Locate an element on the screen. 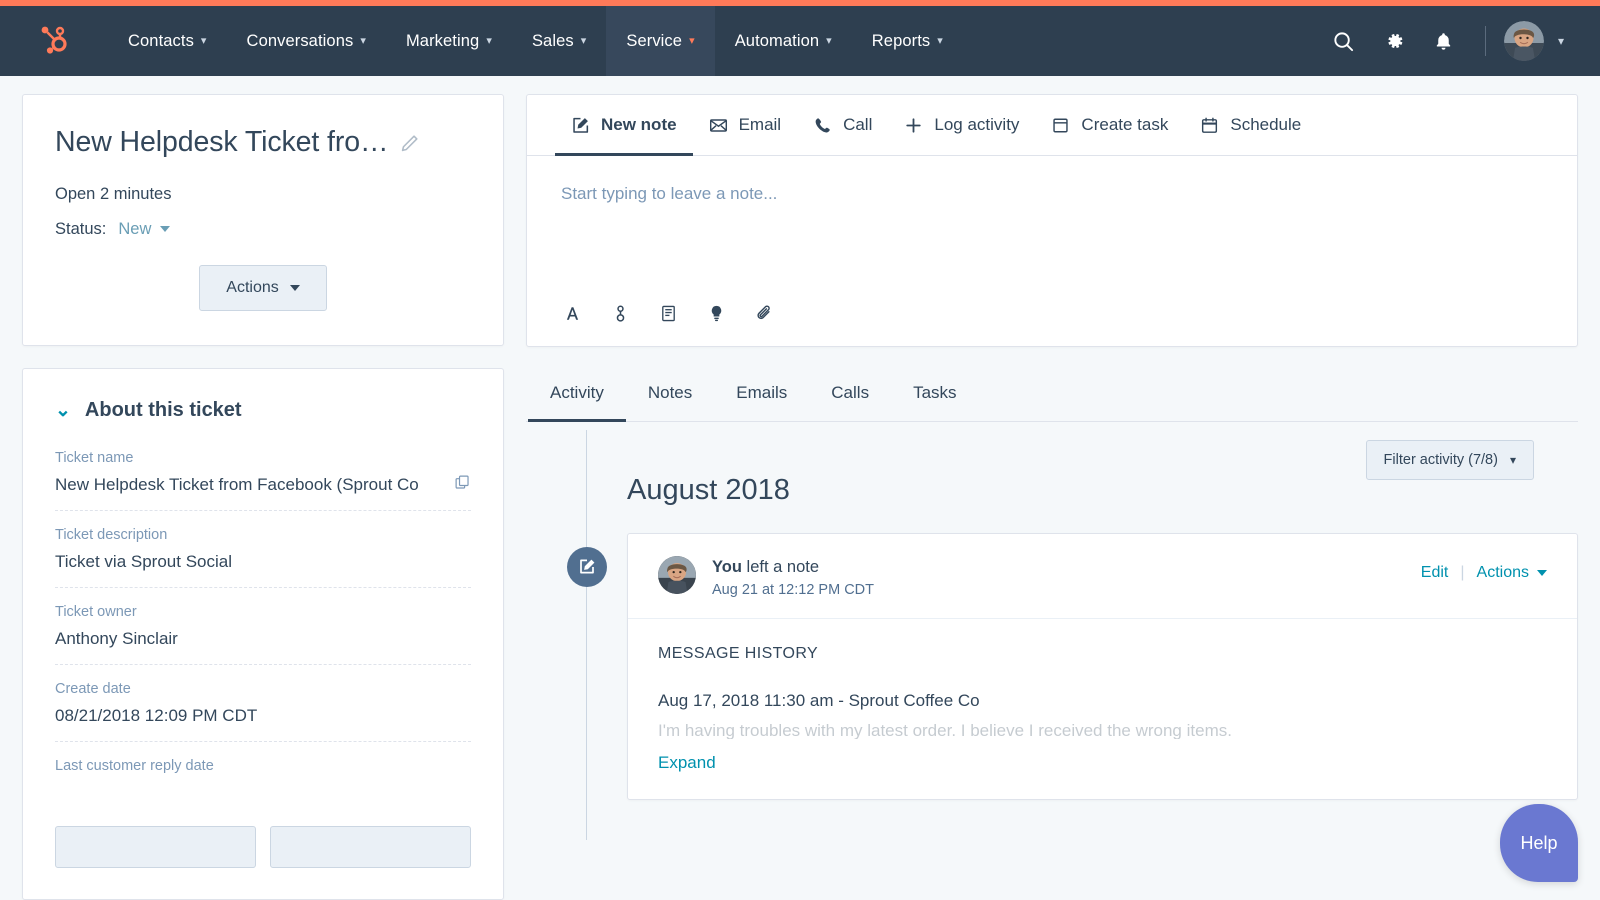 Image resolution: width=1600 pixels, height=900 pixels. message-header: Aug 17, 2018 11:30 am - Sprout Coffee Co is located at coordinates (819, 701).